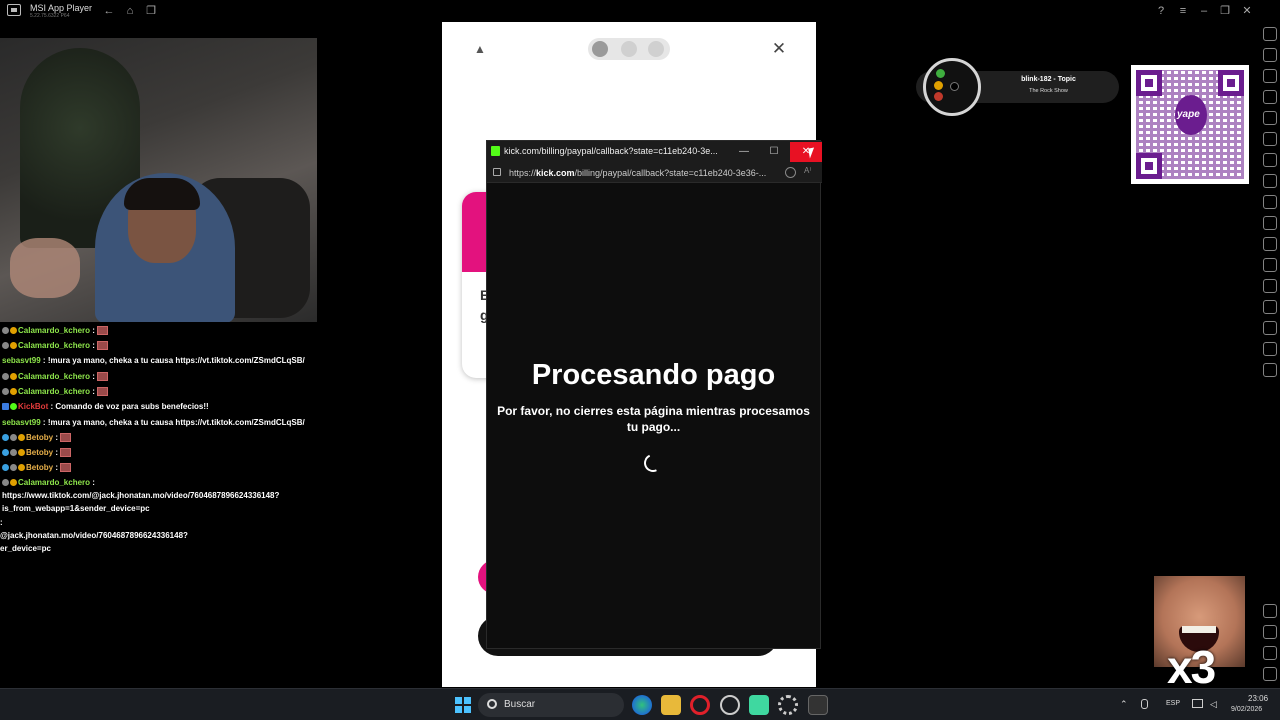 Image resolution: width=1280 pixels, height=720 pixels. I want to click on help-icon: ?, so click(1161, 11).